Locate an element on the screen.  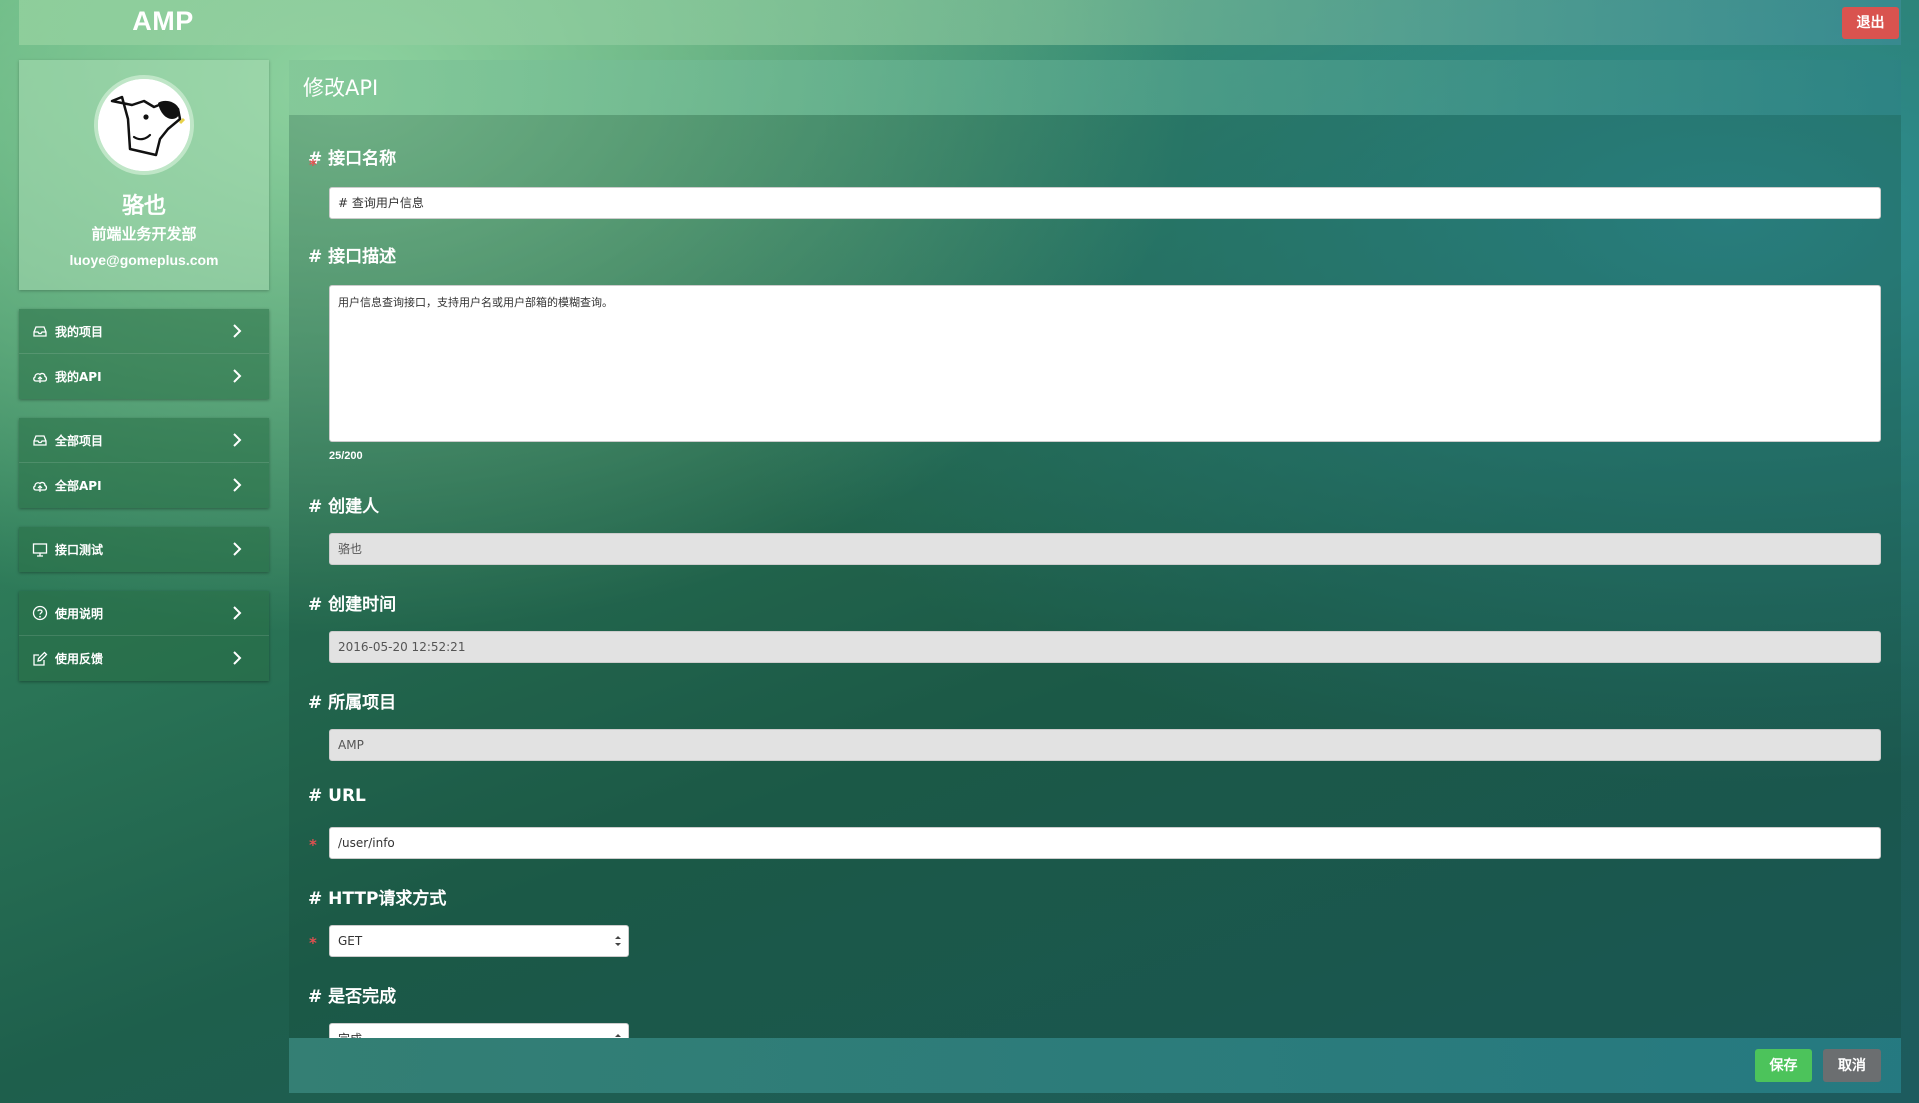
sidebar-group-all: 全部项目 全部API is located at coordinates (144, 463).